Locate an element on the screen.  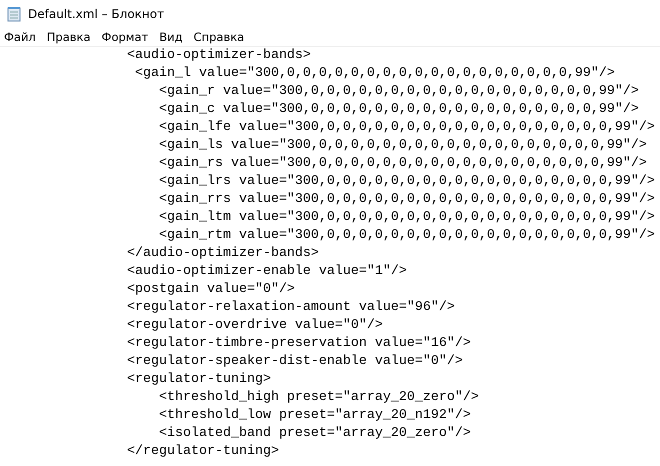
code-line: <gain_r value="300,0,0,0,0,0,0,0,0,0,0,0,0,0,0,0,0,0,0,99"/> is located at coordinates (399, 92).